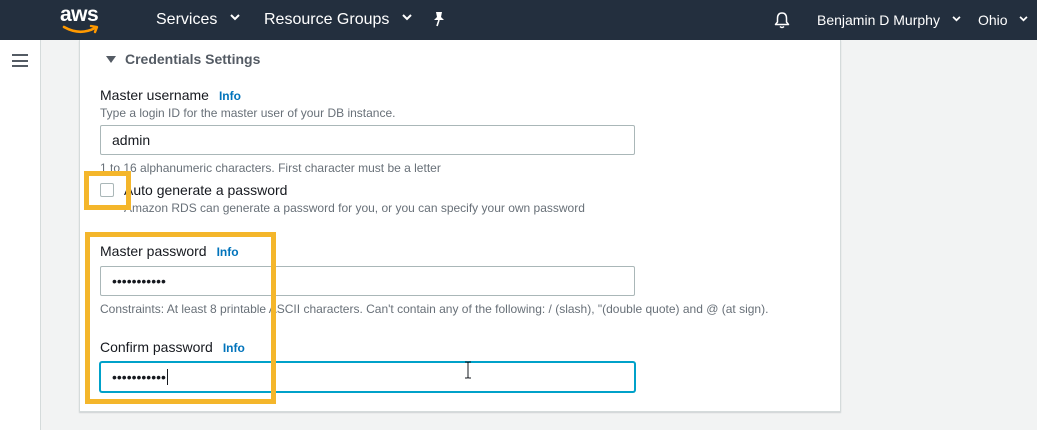  I want to click on bell-icon, so click(782, 20).